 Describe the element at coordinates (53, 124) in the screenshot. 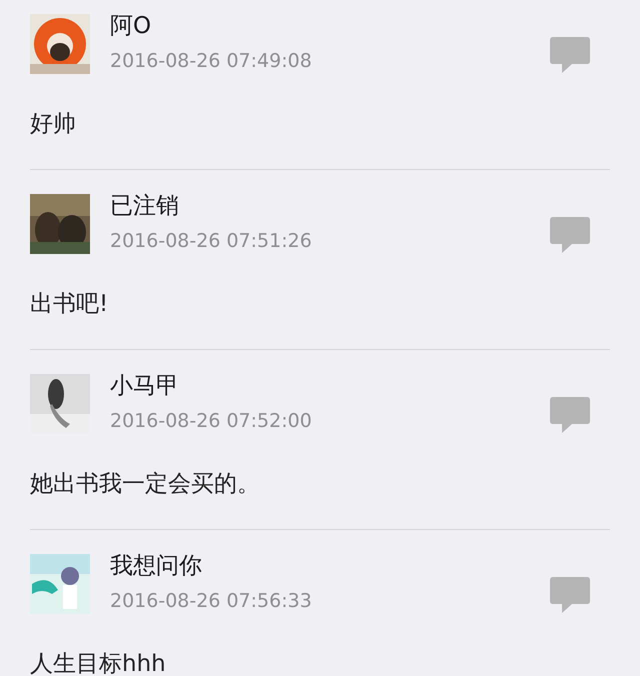

I see `comment-text: 好帅` at that location.